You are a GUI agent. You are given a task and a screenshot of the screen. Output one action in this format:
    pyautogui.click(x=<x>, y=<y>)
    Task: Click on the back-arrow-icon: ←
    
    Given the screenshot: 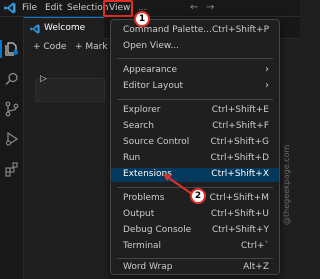 What is the action you would take?
    pyautogui.click(x=194, y=7)
    